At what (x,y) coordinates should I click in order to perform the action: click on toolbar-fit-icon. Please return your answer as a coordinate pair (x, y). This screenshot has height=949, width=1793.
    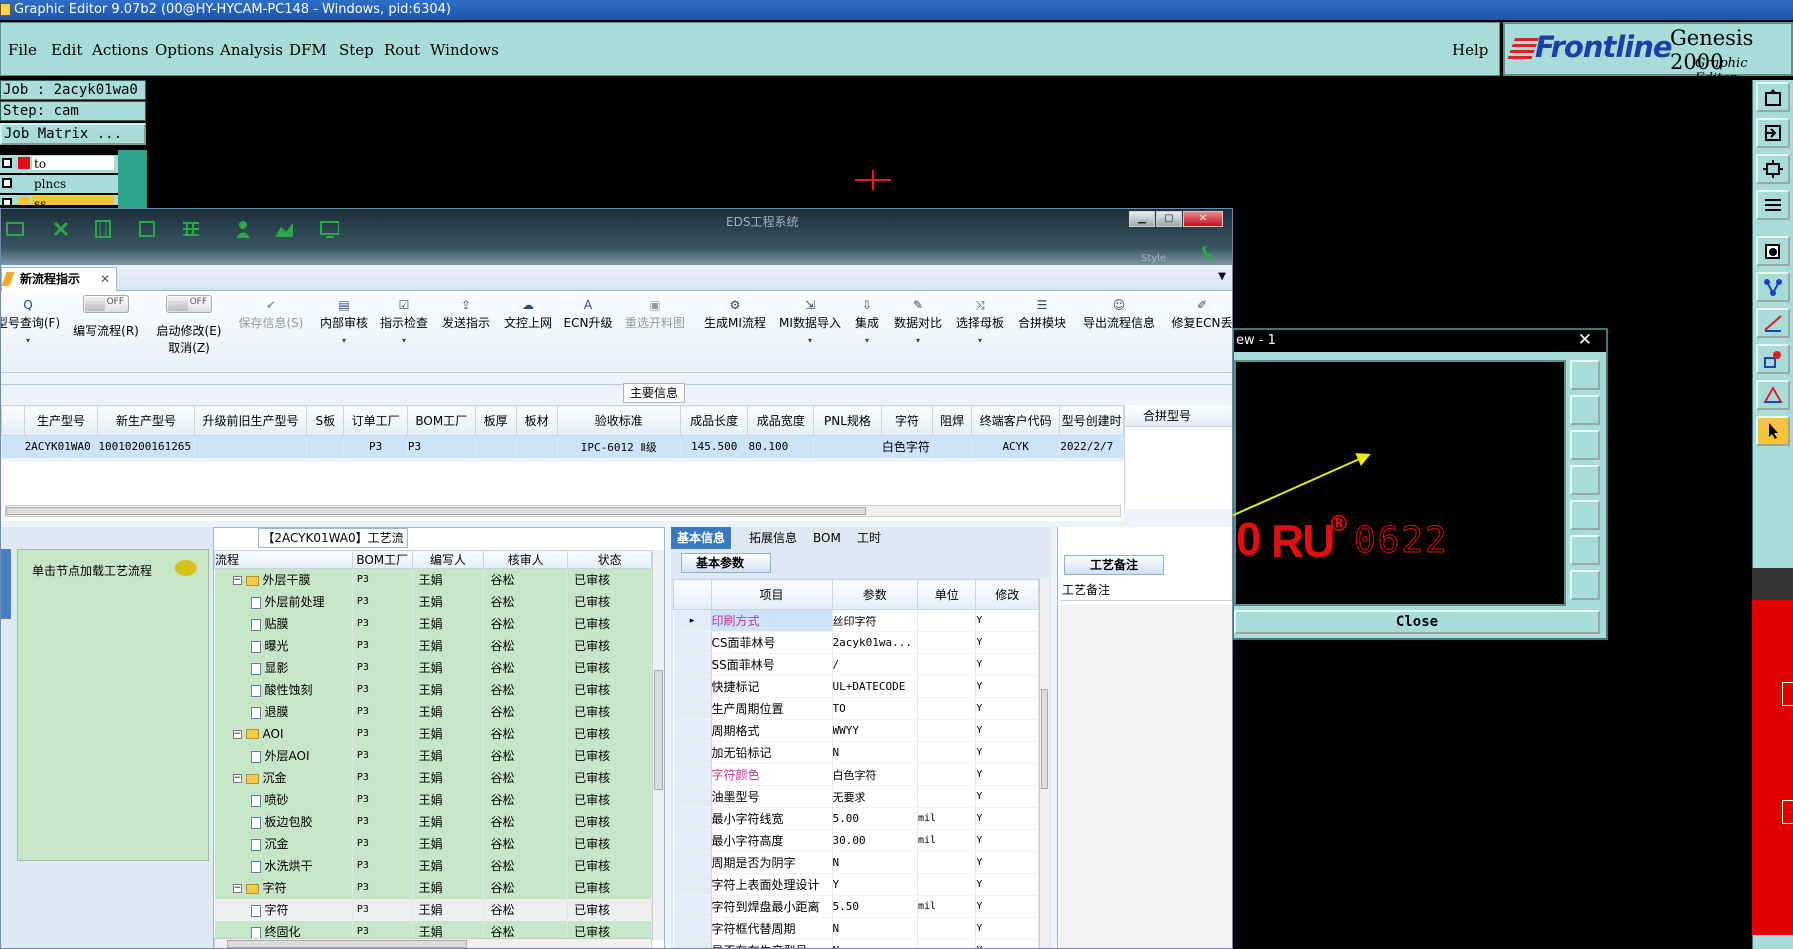
    Looking at the image, I should click on (1773, 169).